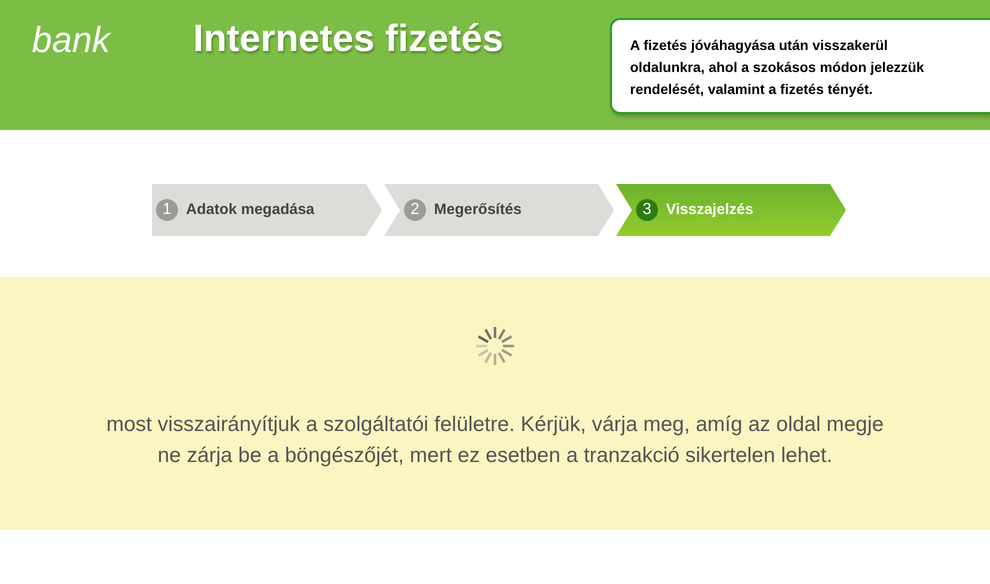  I want to click on step-tab: 2 Megerősítés, so click(499, 210).